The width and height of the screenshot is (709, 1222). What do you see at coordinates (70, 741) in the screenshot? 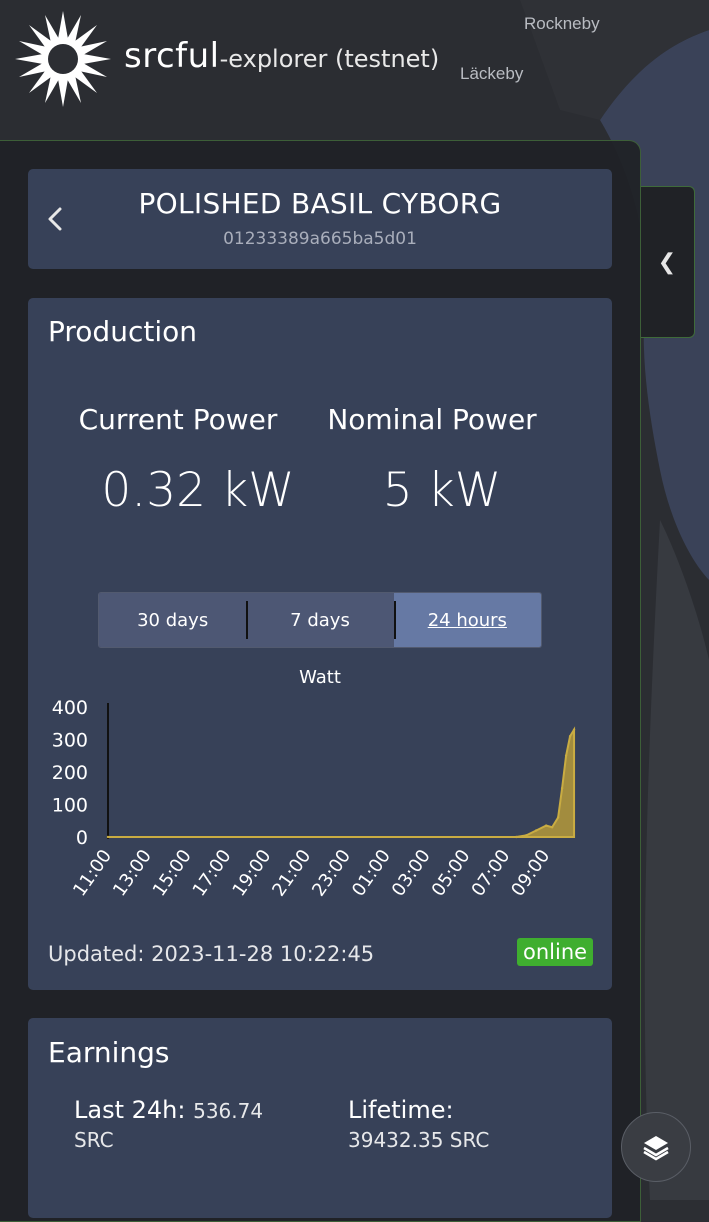
I see `y-tick-label: 300` at bounding box center [70, 741].